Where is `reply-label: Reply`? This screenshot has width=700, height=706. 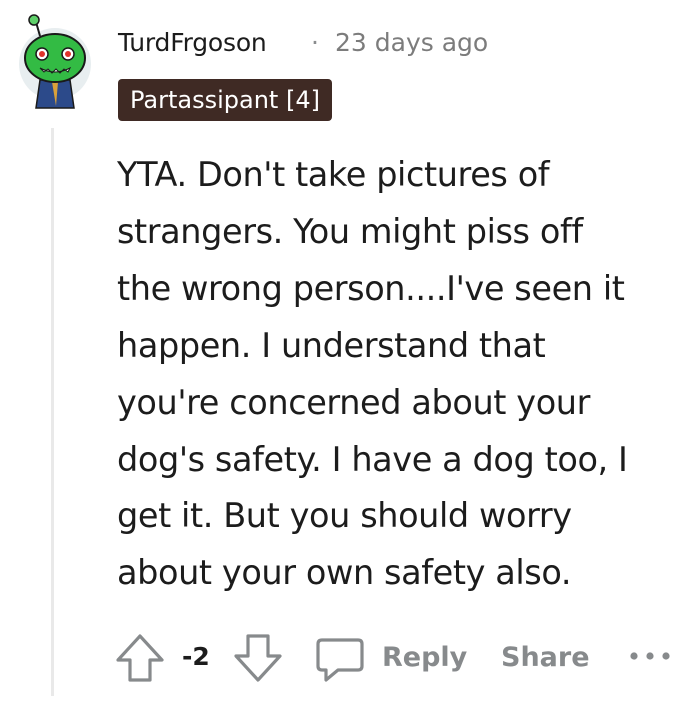
reply-label: Reply is located at coordinates (424, 657).